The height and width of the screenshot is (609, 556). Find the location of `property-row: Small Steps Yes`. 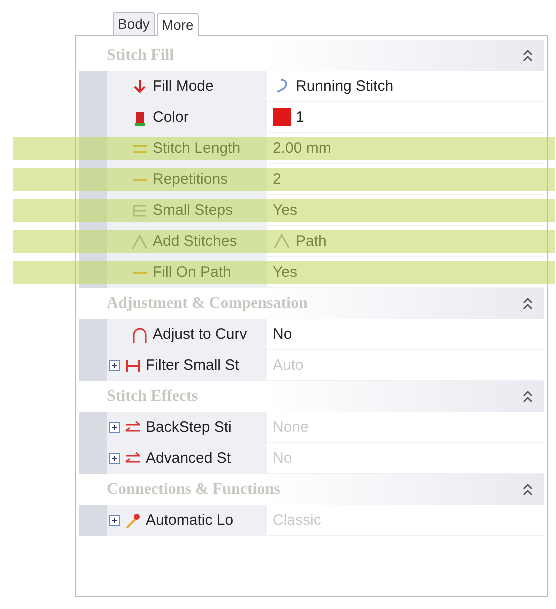

property-row: Small Steps Yes is located at coordinates (311, 210).